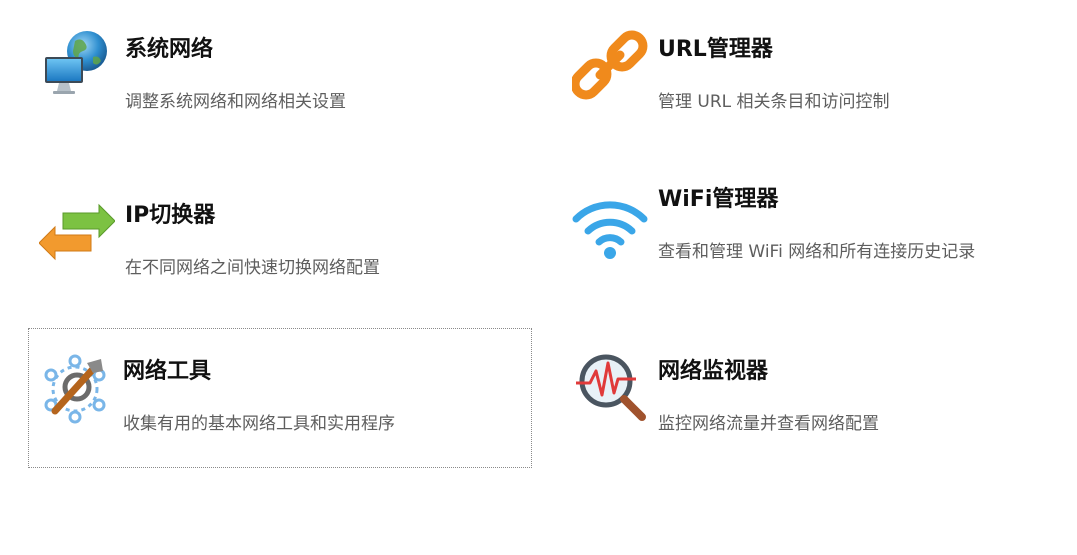  What do you see at coordinates (169, 49) in the screenshot?
I see `tile-title: 系统网络` at bounding box center [169, 49].